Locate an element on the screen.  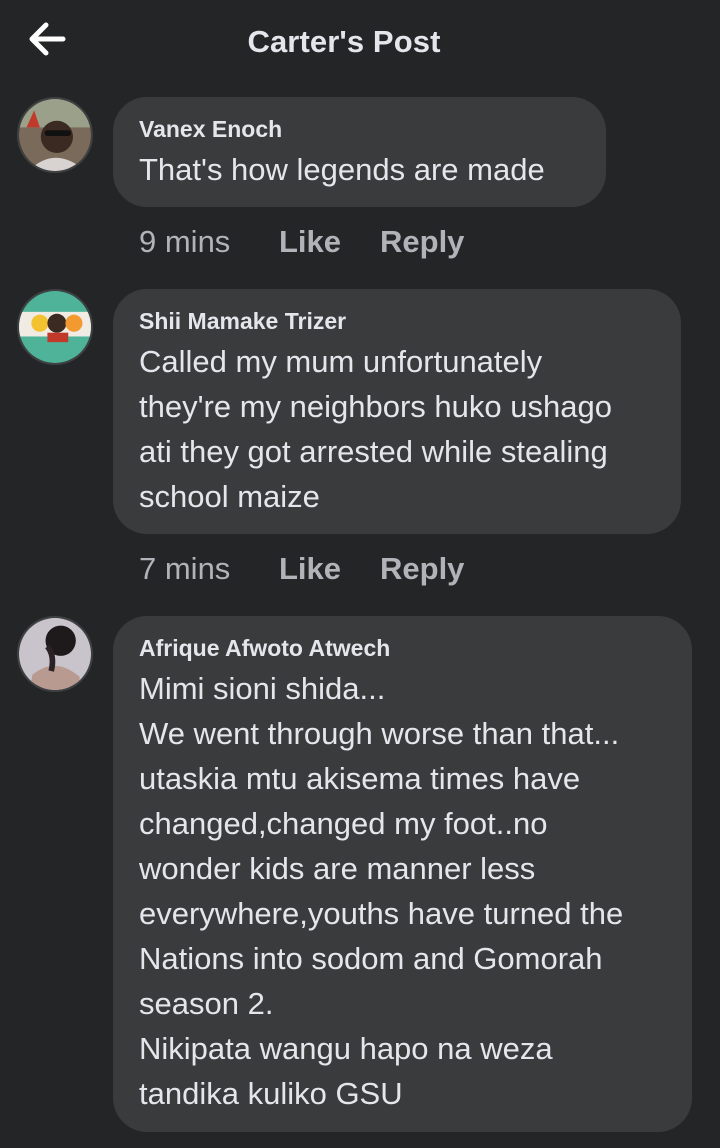
comment-time: 7 mins is located at coordinates (185, 568).